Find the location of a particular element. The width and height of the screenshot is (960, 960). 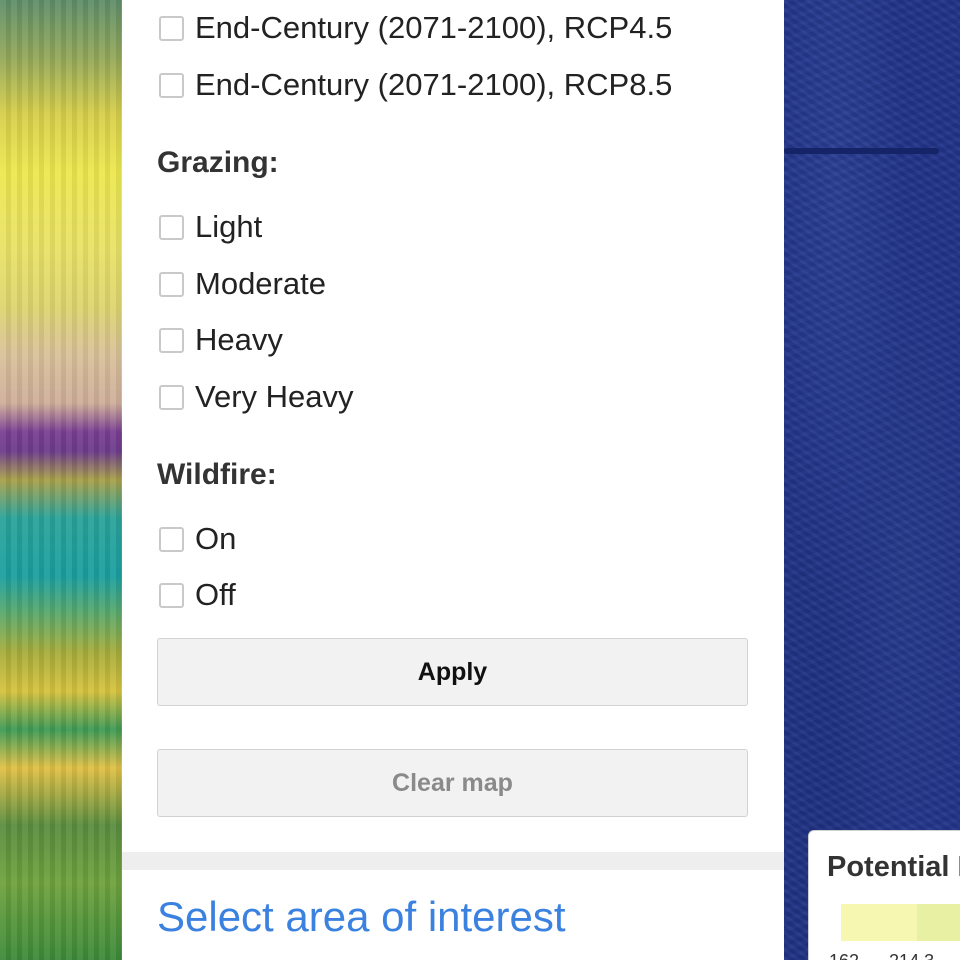

legend-color-bar is located at coordinates (900, 922).